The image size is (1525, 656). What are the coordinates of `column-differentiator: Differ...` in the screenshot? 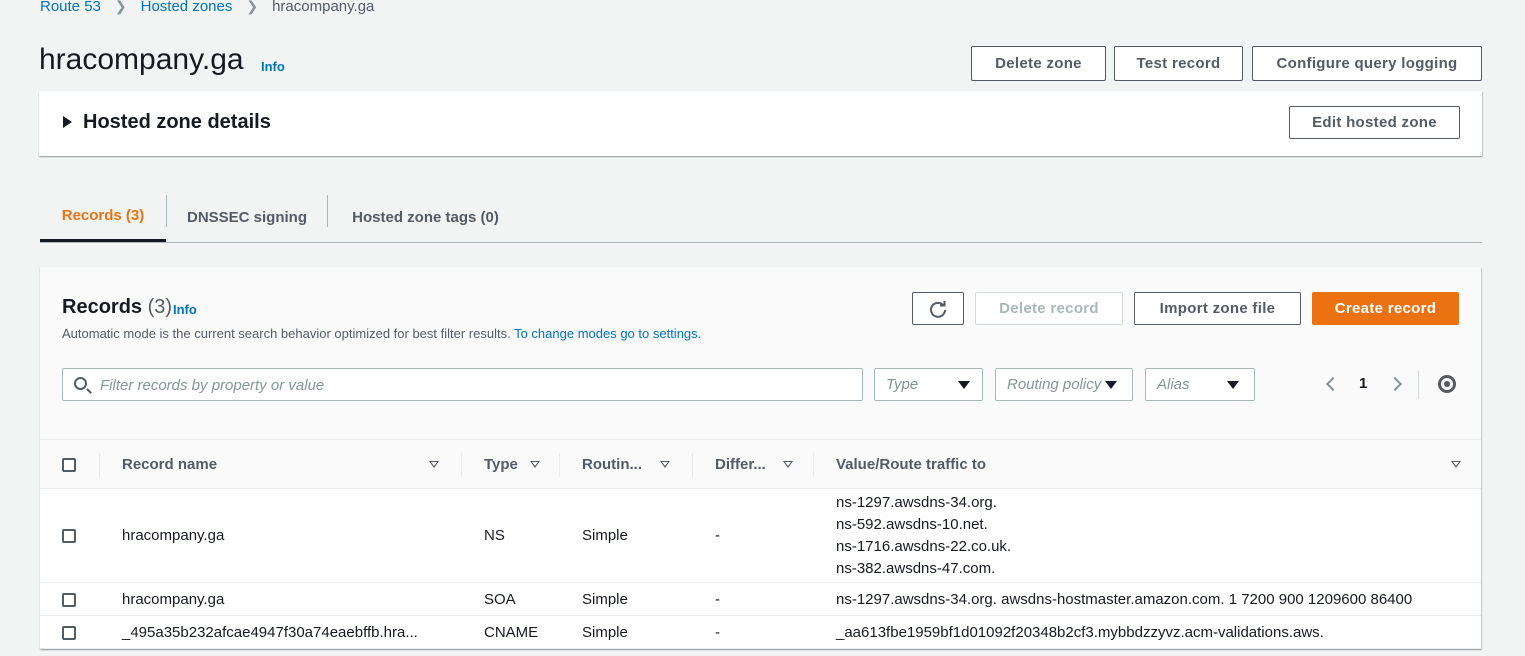 It's located at (753, 464).